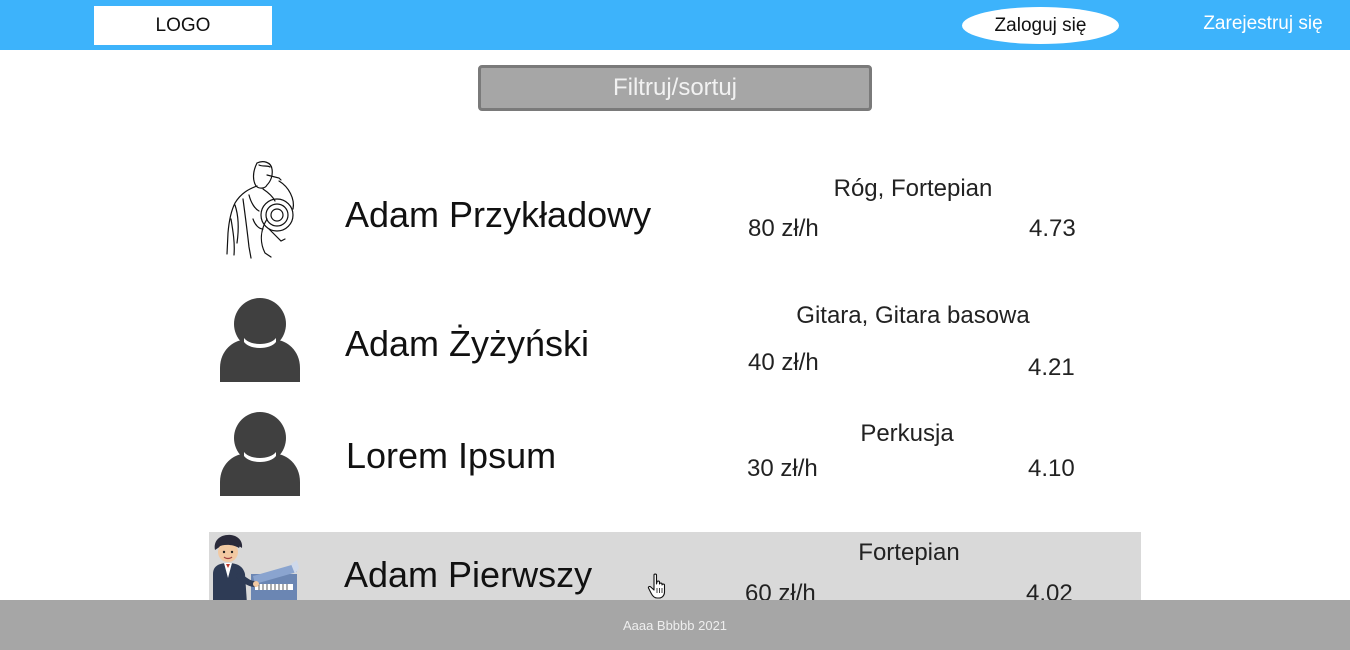 The height and width of the screenshot is (650, 1350). I want to click on teacher-rating: 4.21, so click(1051, 367).